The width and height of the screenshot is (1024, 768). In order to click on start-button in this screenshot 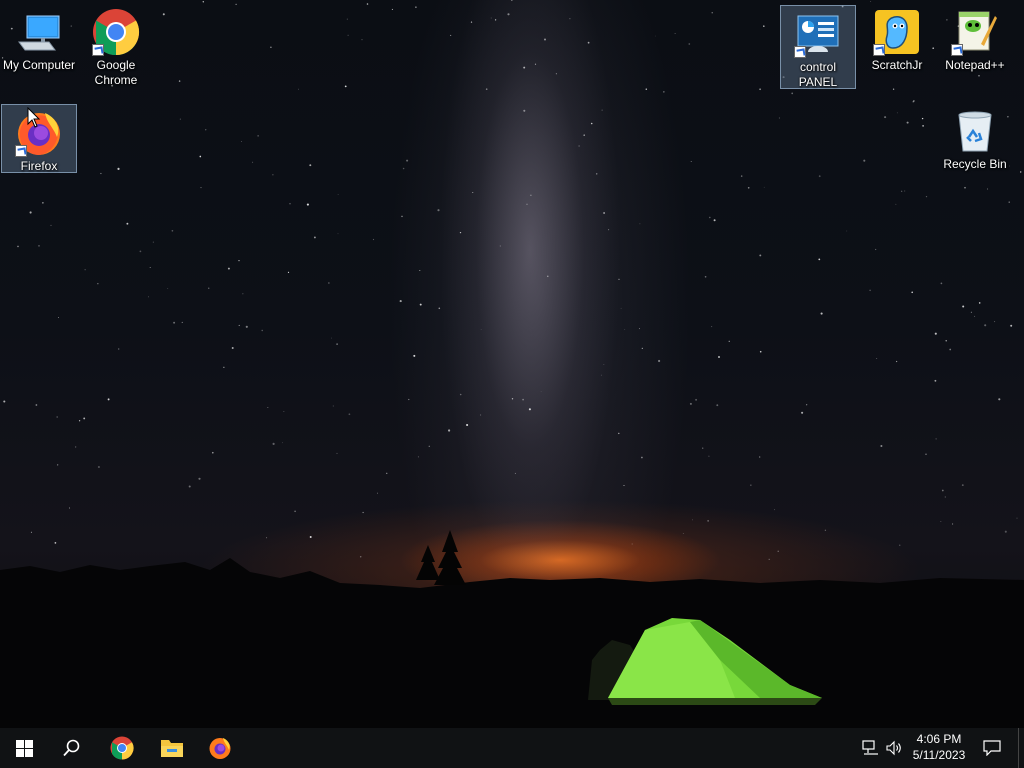, I will do `click(24, 748)`.